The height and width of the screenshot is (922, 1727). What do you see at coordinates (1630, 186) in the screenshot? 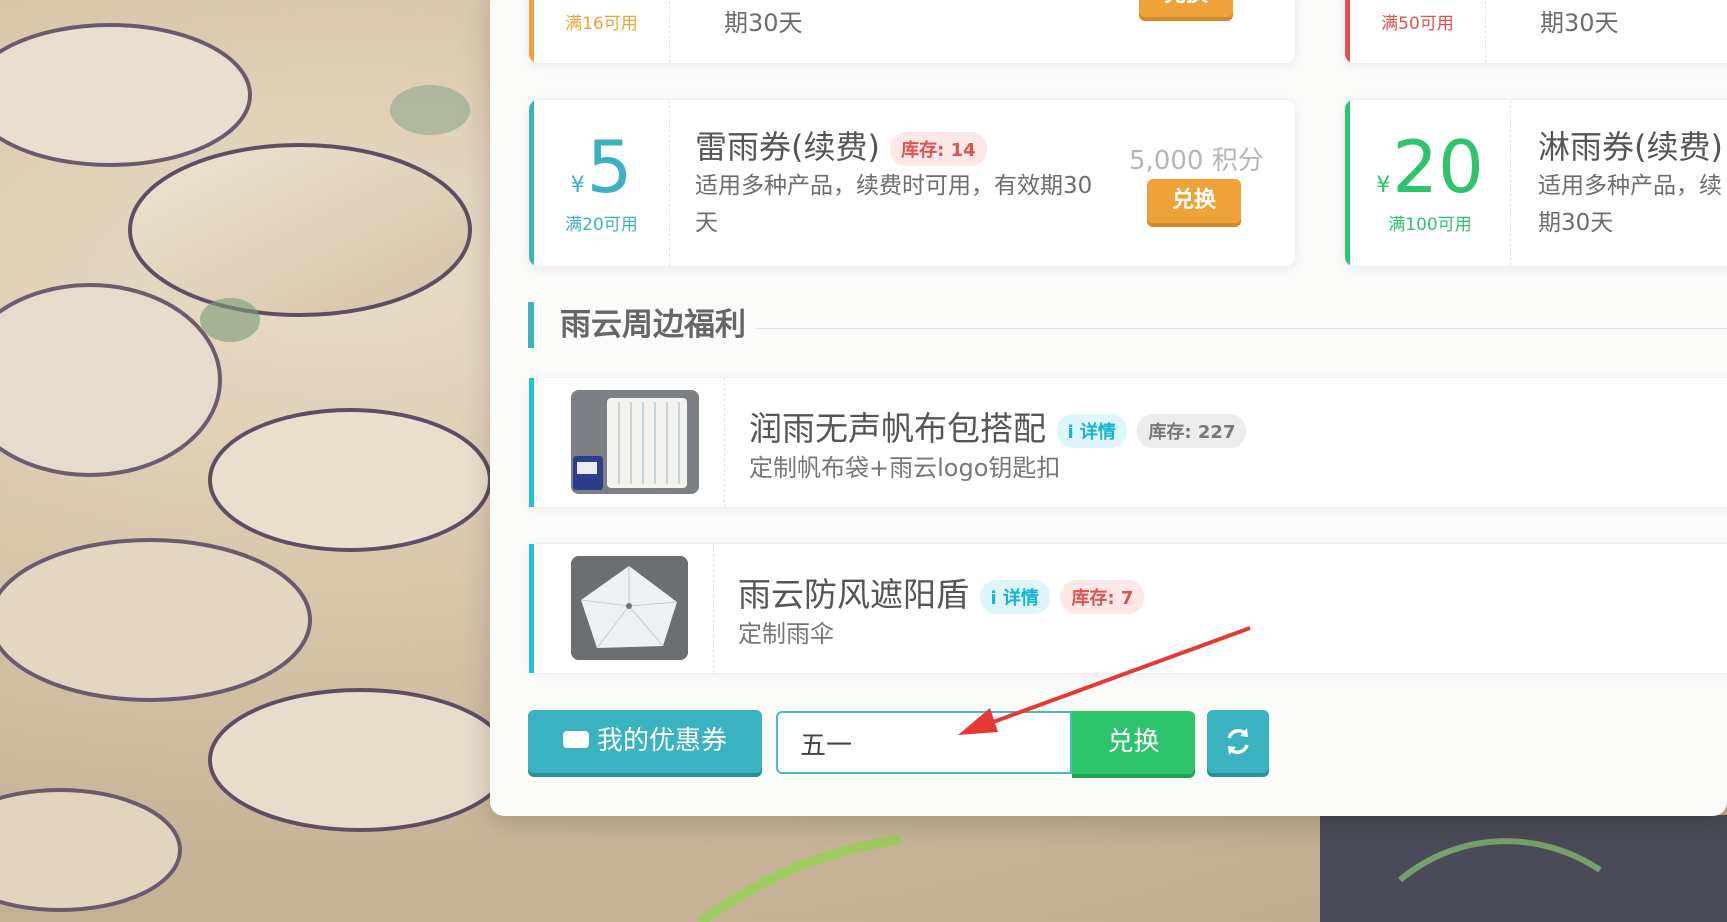
I see `coupon-description-line: 适用多种产品，续` at bounding box center [1630, 186].